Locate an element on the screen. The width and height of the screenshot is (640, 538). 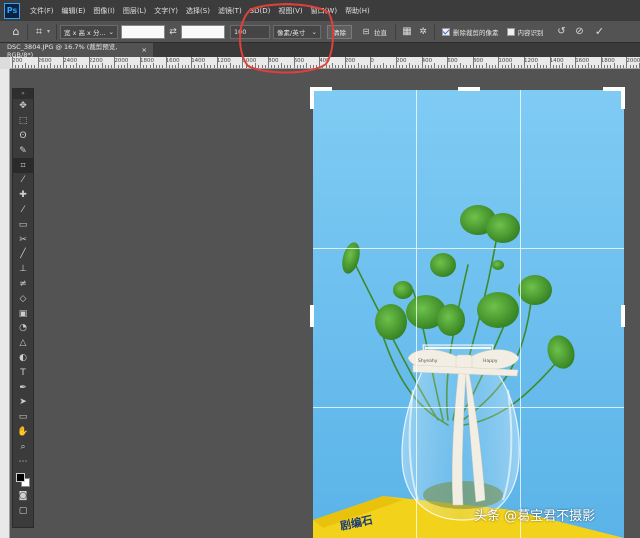
quick-mask-icon: ◙ is located at coordinates (23, 496).